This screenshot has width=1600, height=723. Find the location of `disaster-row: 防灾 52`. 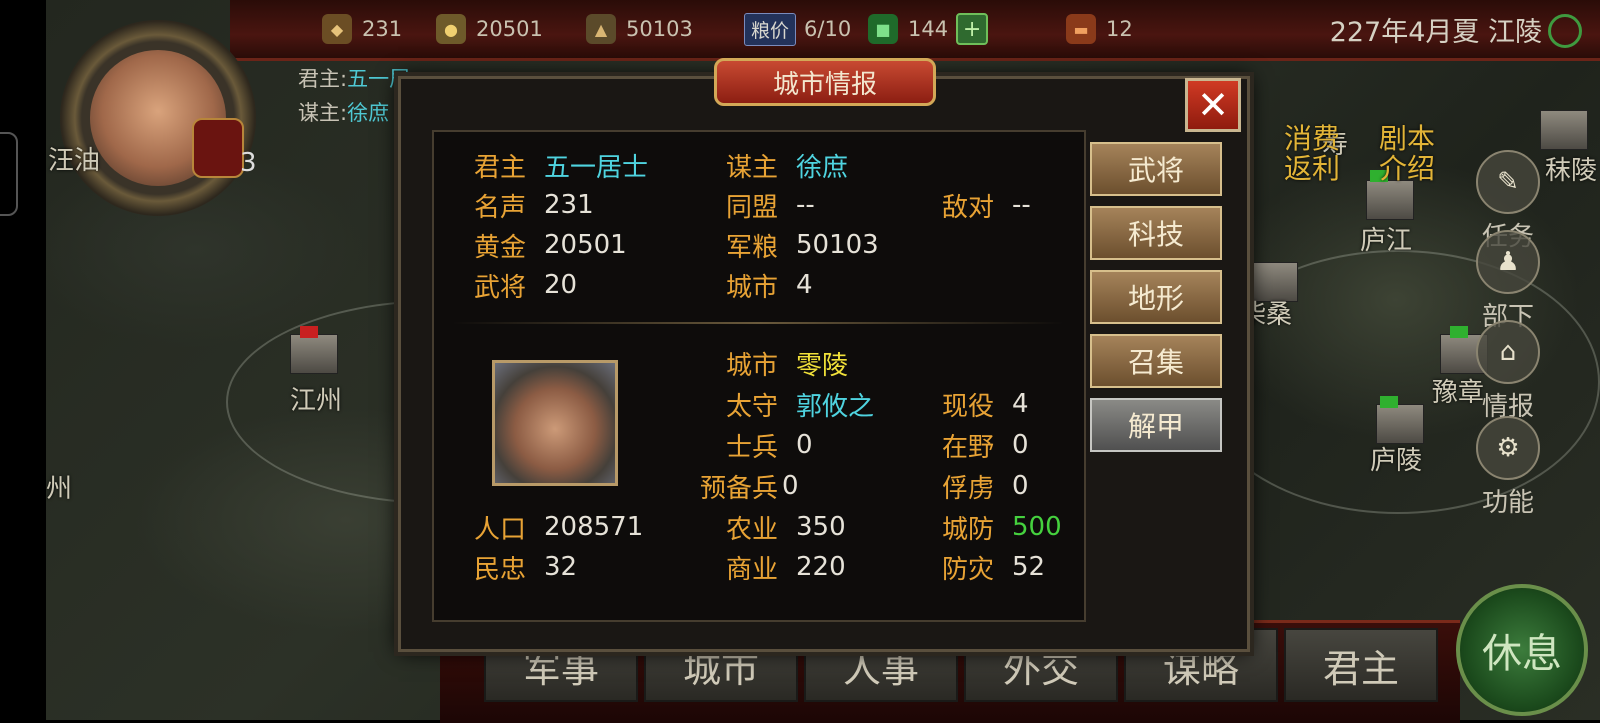

disaster-row: 防灾 52 is located at coordinates (981, 567).